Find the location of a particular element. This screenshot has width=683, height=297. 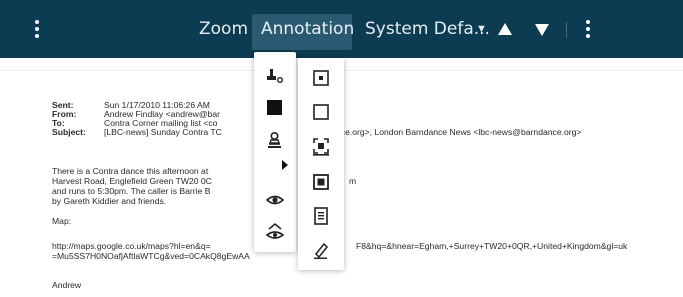

url-line: =Mu5SS7H0NOafjAftlaWTCg&ved=0CAkQ8gEwAA is located at coordinates (151, 256).